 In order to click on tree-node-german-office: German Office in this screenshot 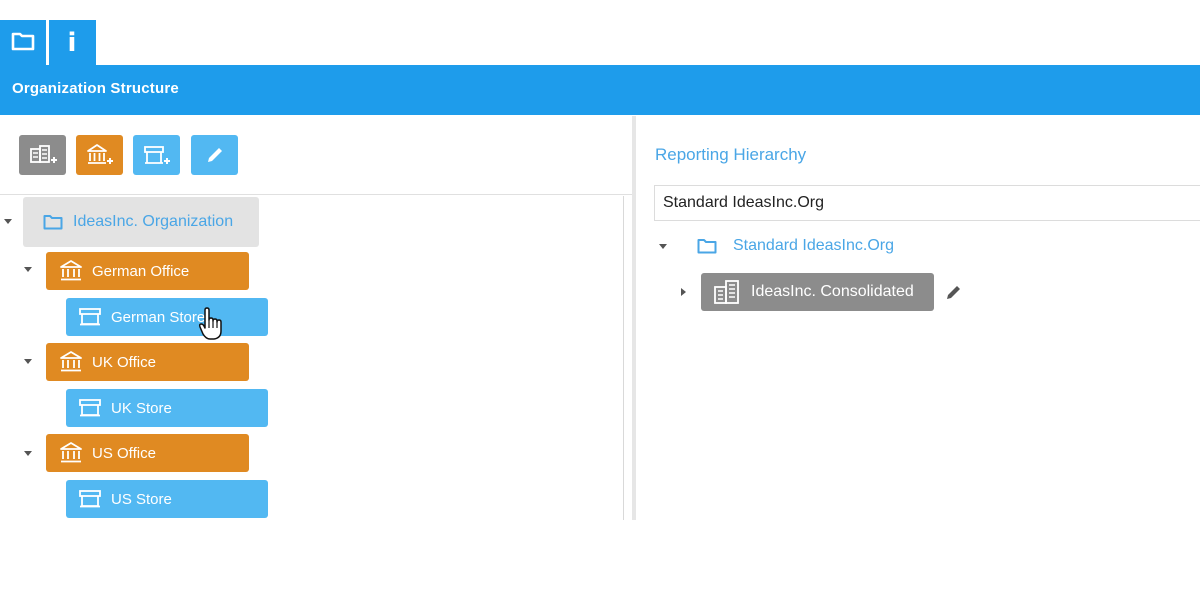, I will do `click(147, 271)`.